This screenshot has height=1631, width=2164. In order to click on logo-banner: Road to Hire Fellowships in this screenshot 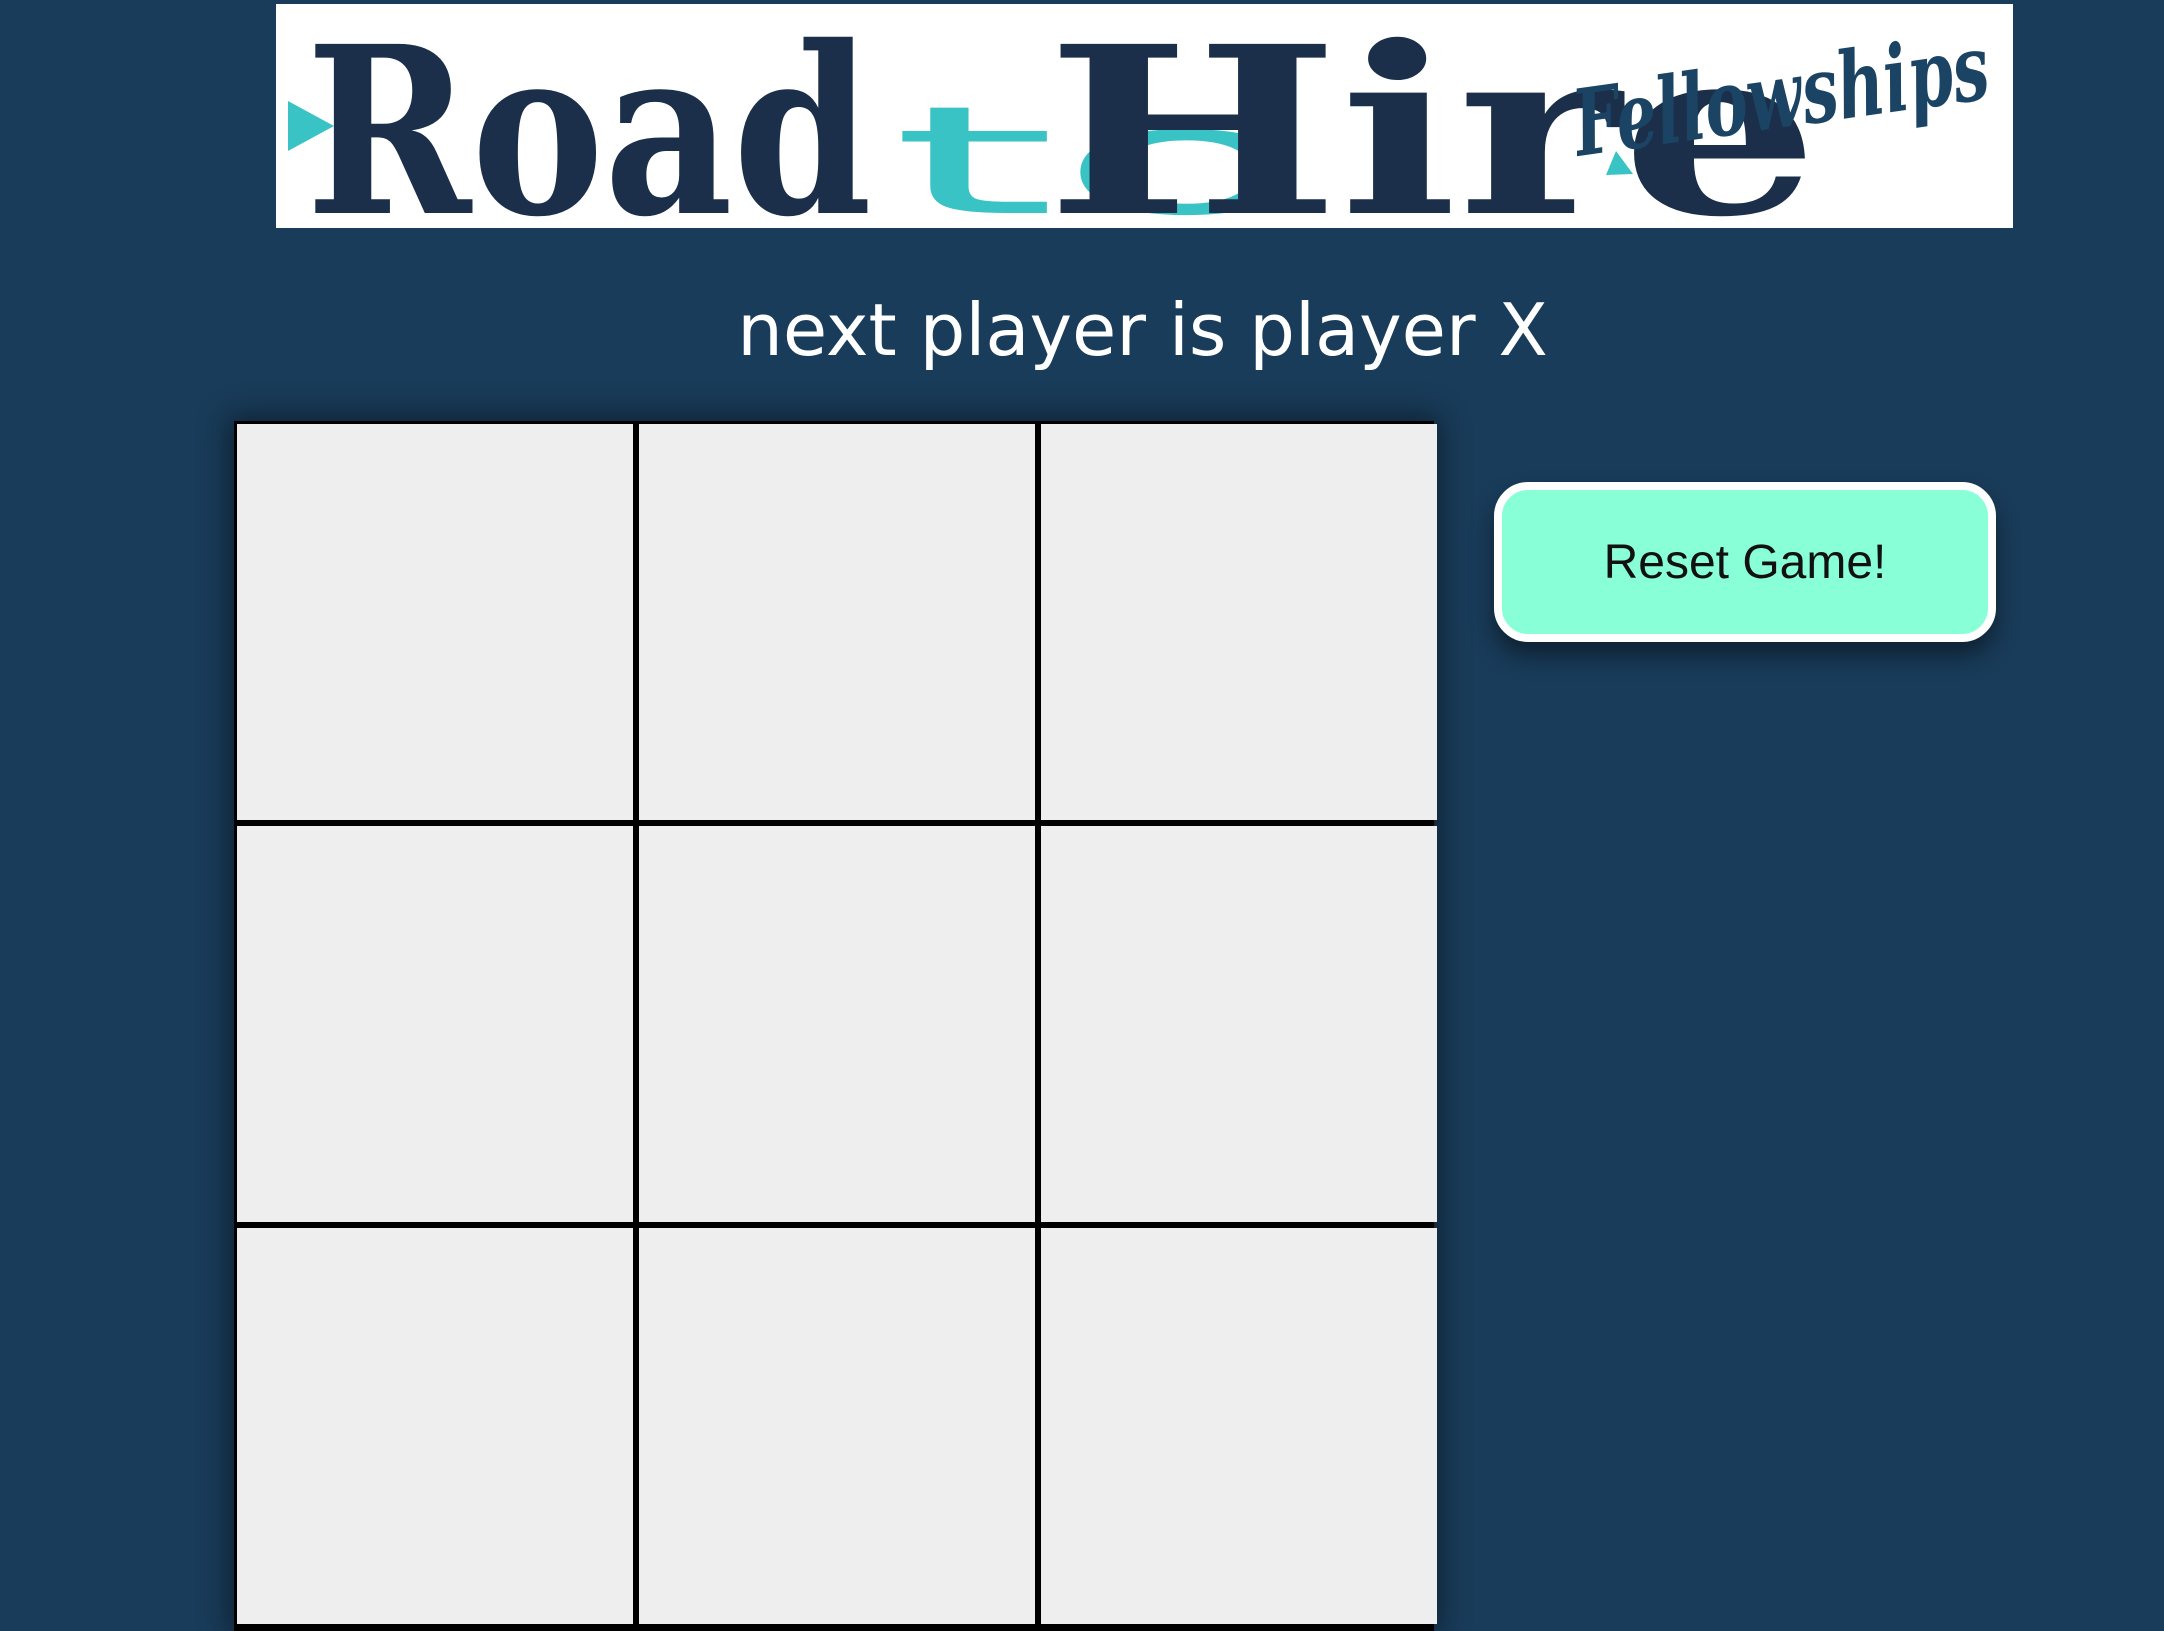, I will do `click(1144, 116)`.